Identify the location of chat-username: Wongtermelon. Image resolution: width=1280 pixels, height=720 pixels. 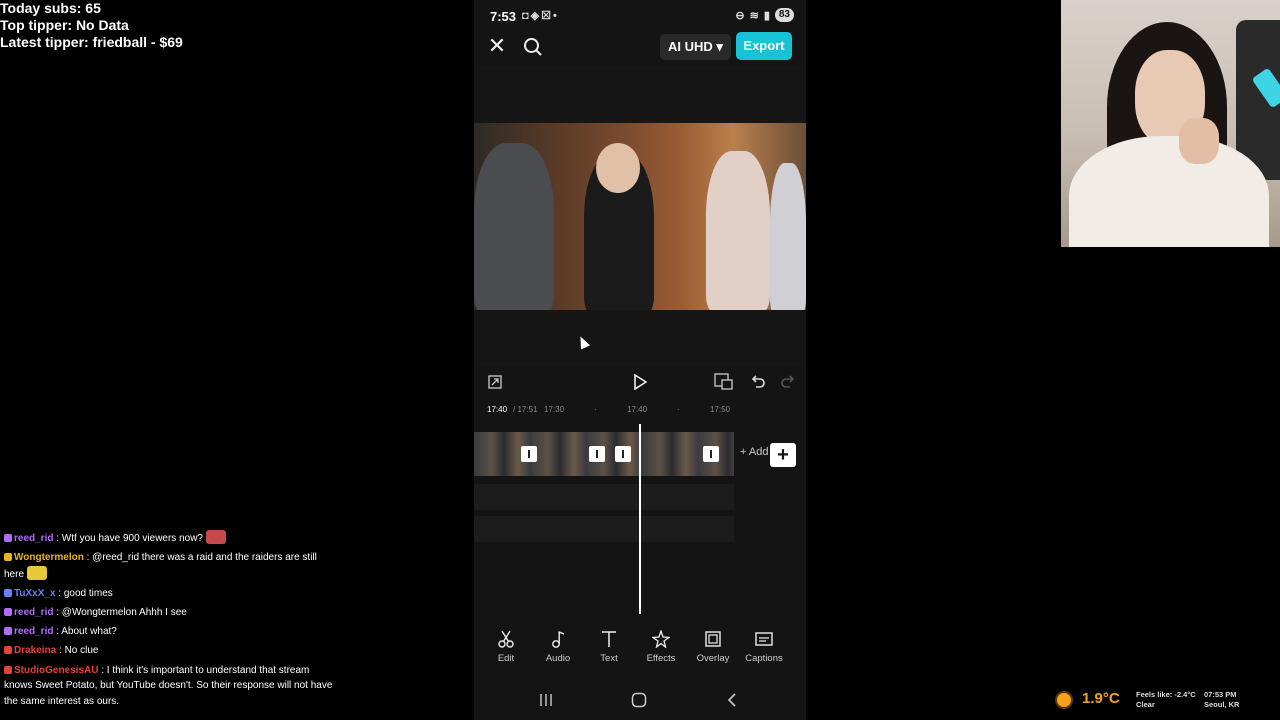
(49, 557).